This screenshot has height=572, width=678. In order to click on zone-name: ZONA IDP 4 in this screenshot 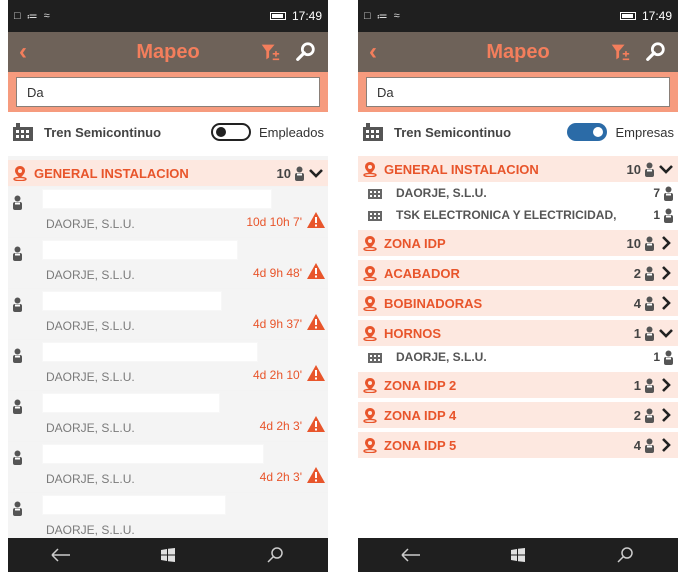, I will do `click(420, 415)`.